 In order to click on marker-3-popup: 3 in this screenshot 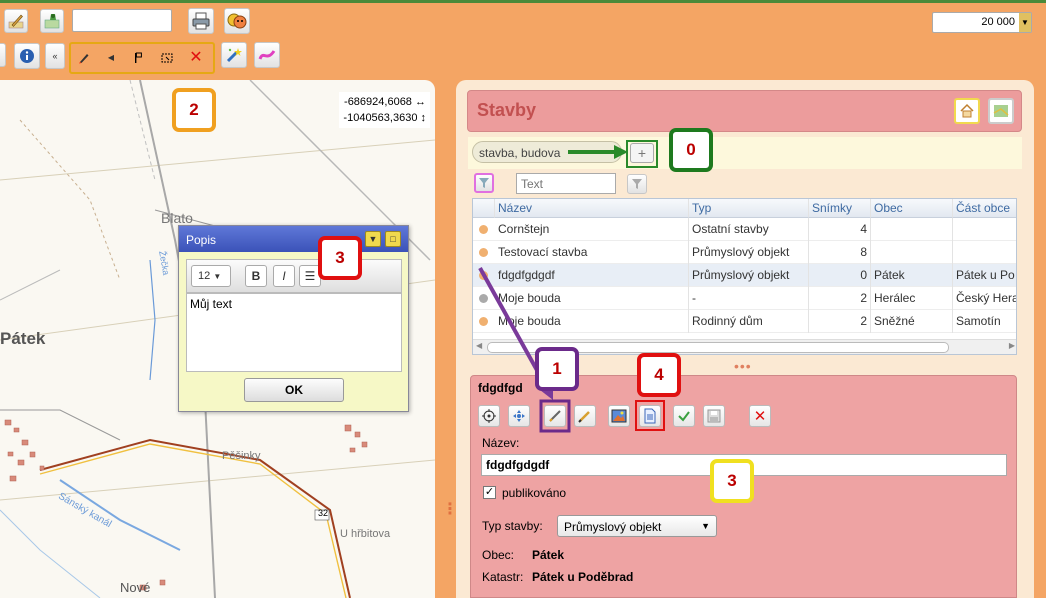, I will do `click(340, 258)`.